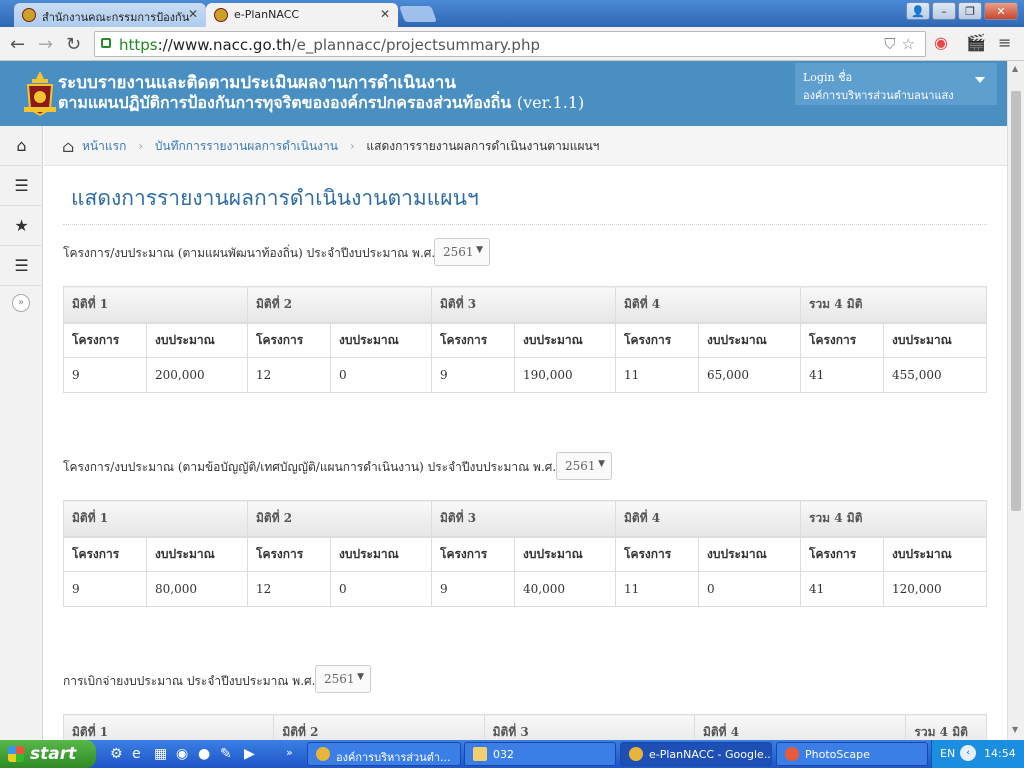 The height and width of the screenshot is (768, 1024). I want to click on tray-arrow-icon: ‹, so click(968, 753).